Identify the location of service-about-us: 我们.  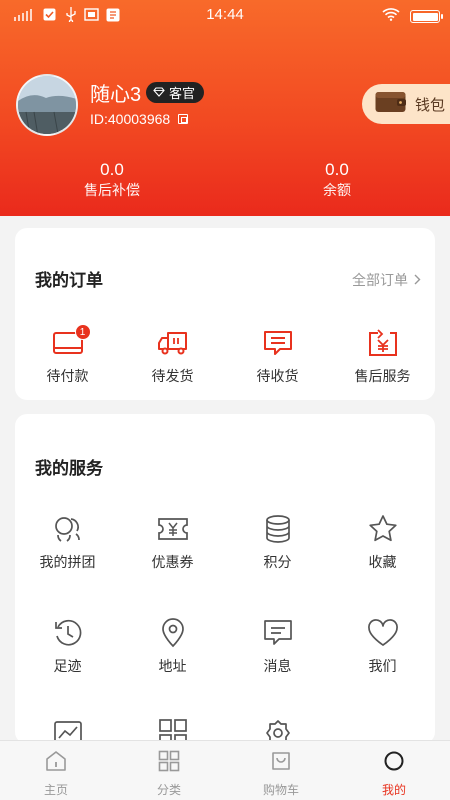
(382, 647).